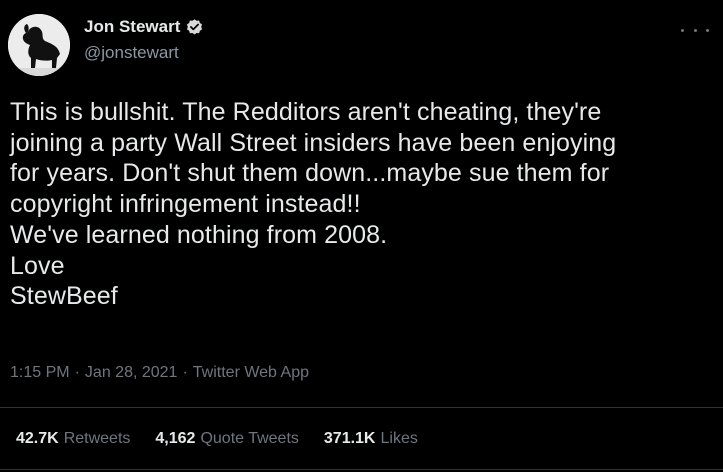 The image size is (723, 472). What do you see at coordinates (249, 438) in the screenshot?
I see `quote-tweets-label: Quote Tweets` at bounding box center [249, 438].